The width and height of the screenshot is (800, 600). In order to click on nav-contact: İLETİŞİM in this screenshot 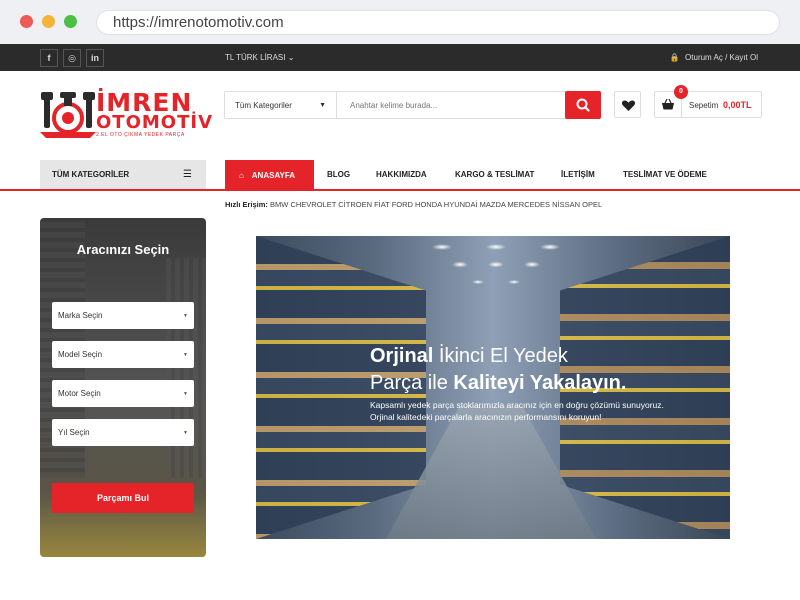, I will do `click(578, 174)`.